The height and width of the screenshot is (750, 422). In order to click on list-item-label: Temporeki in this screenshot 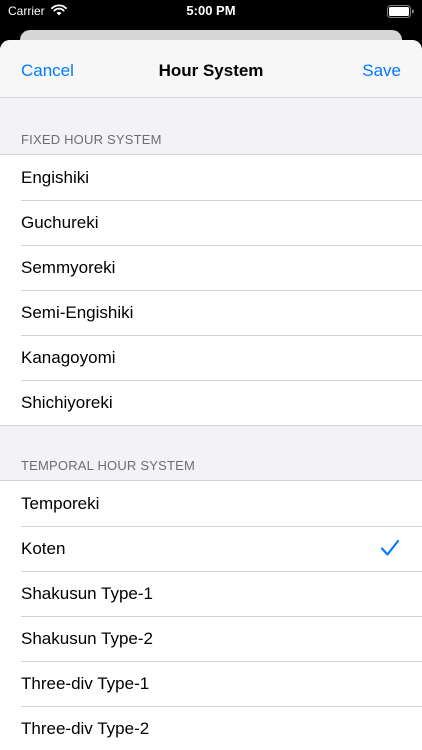, I will do `click(60, 503)`.